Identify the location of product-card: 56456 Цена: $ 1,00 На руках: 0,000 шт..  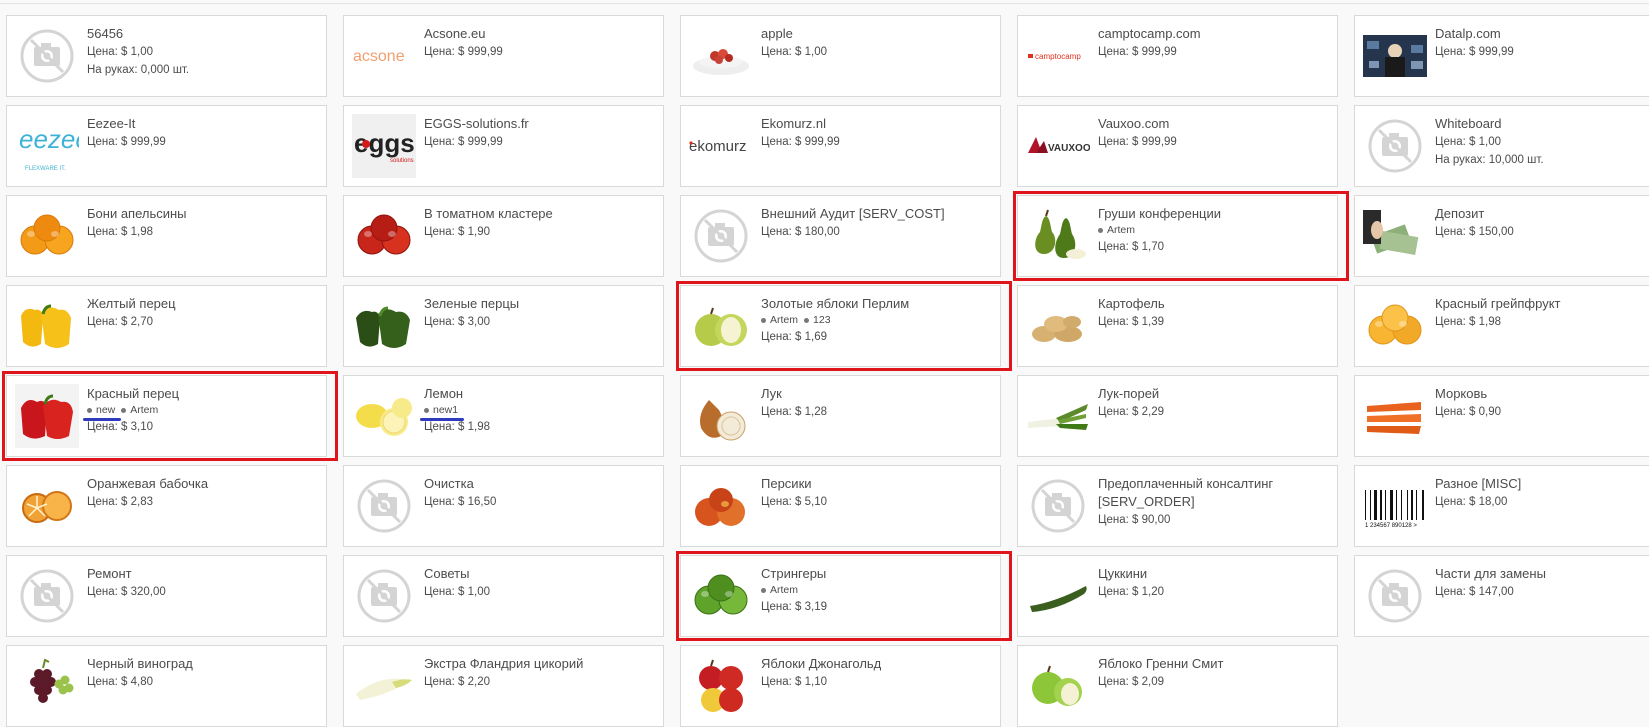
(166, 56).